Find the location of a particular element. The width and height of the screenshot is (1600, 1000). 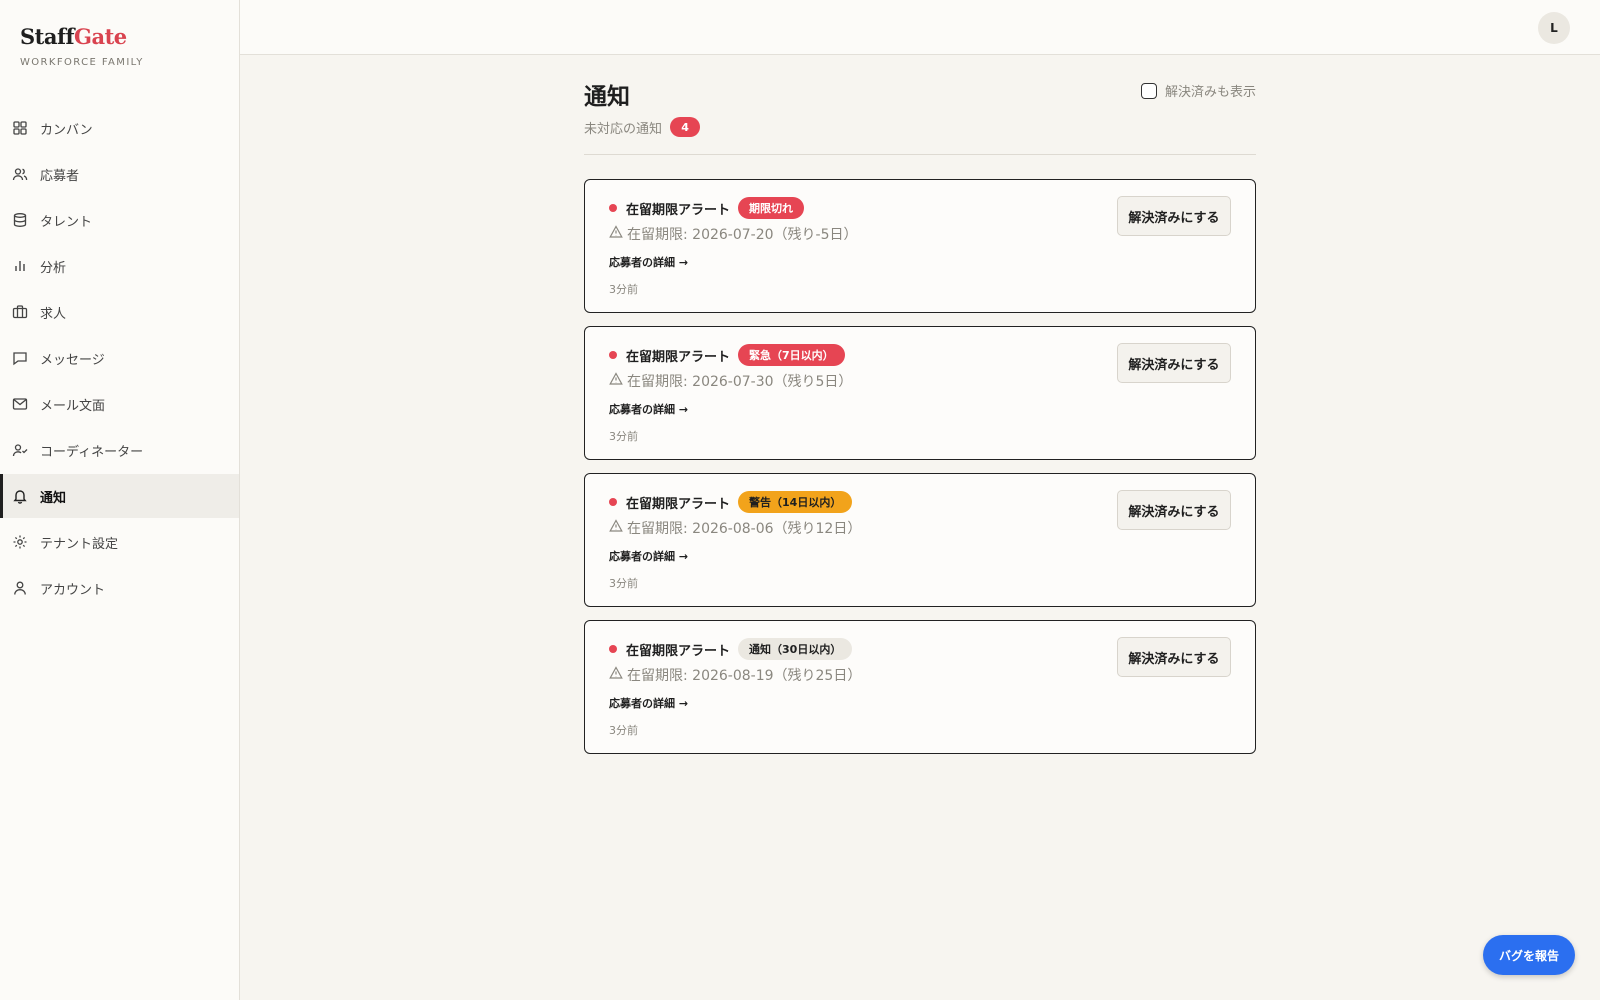

sidebar-item-coordinators: コーディネーター is located at coordinates (119, 450).